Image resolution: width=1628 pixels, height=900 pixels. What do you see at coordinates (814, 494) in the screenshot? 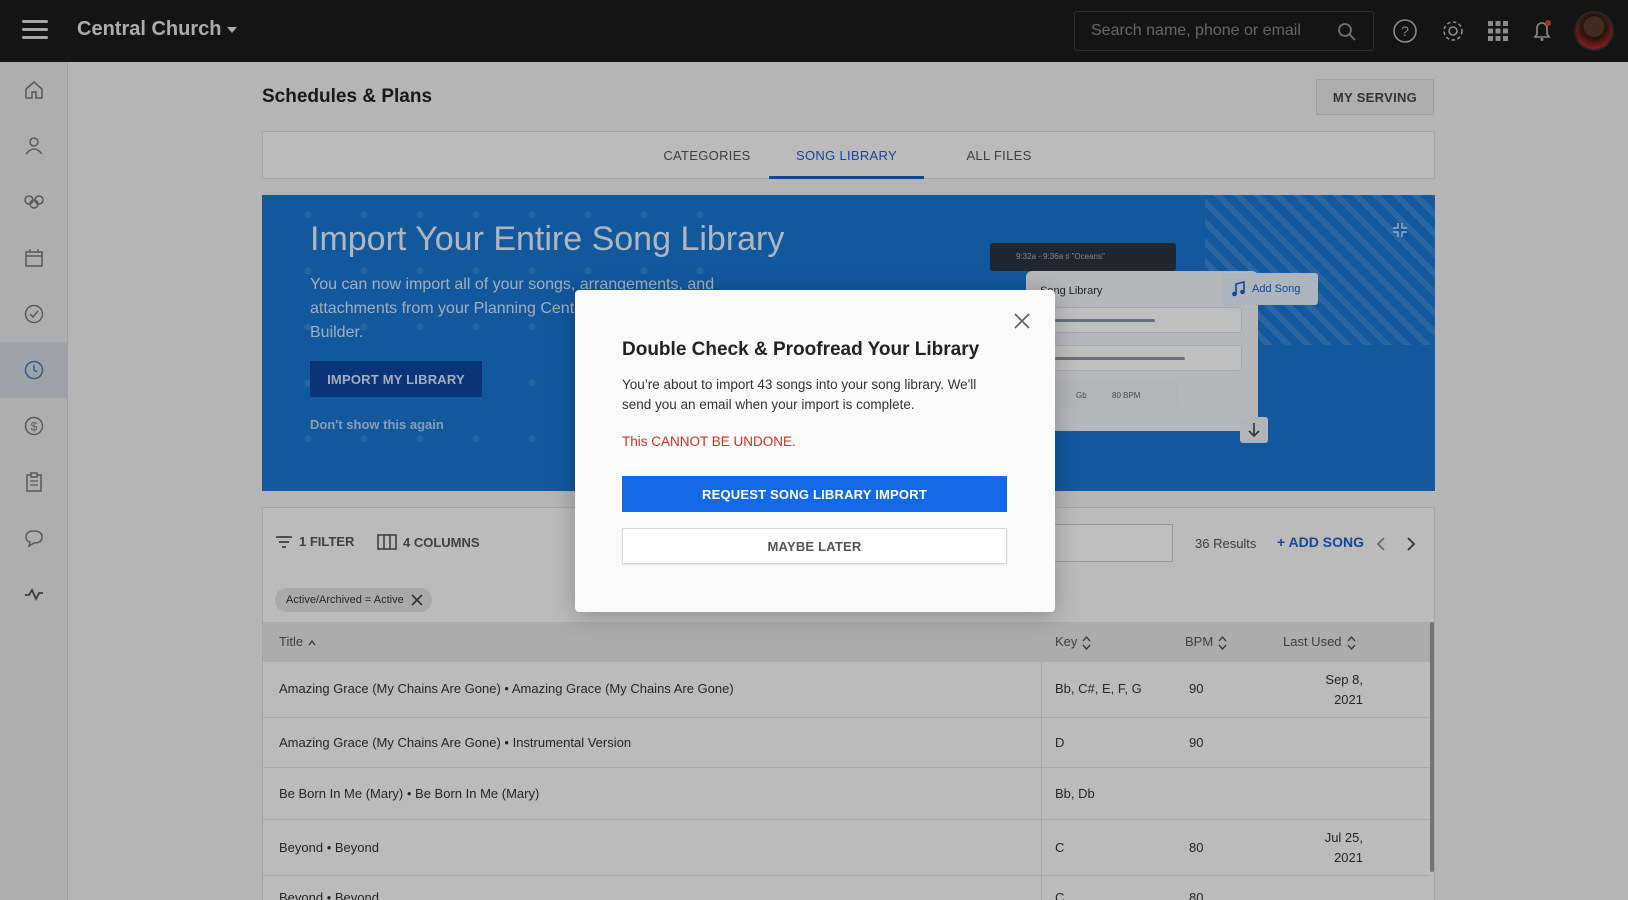
I see `request-import-button: REQUEST SONG LIBRARY IMPORT` at bounding box center [814, 494].